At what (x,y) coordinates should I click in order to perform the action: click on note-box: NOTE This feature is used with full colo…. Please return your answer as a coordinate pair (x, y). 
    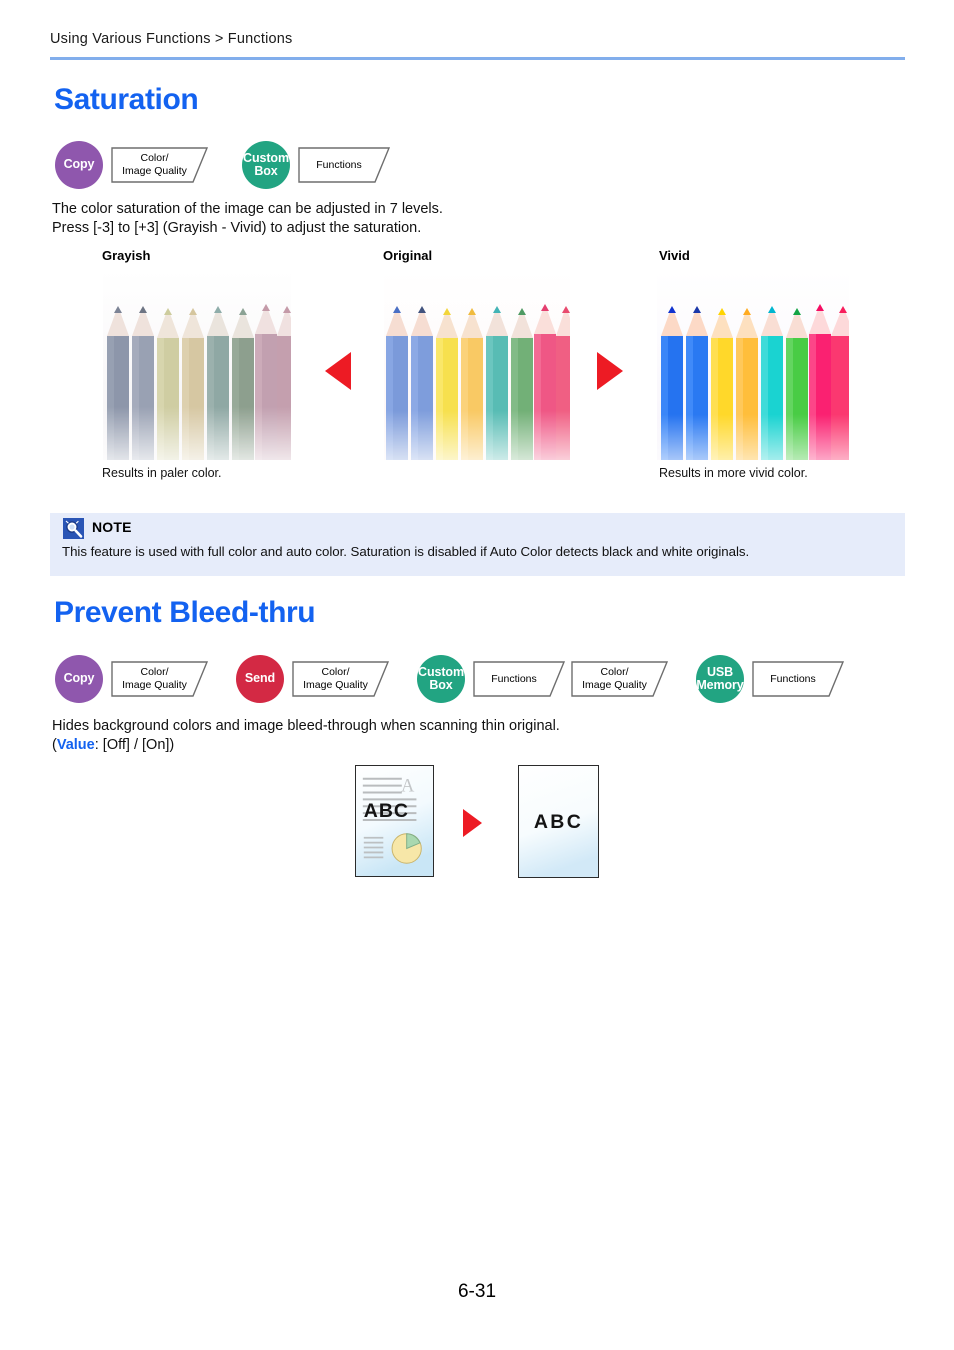
    Looking at the image, I should click on (477, 544).